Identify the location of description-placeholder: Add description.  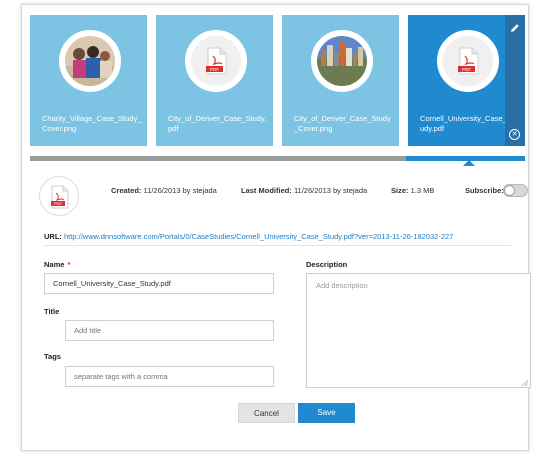
(342, 285).